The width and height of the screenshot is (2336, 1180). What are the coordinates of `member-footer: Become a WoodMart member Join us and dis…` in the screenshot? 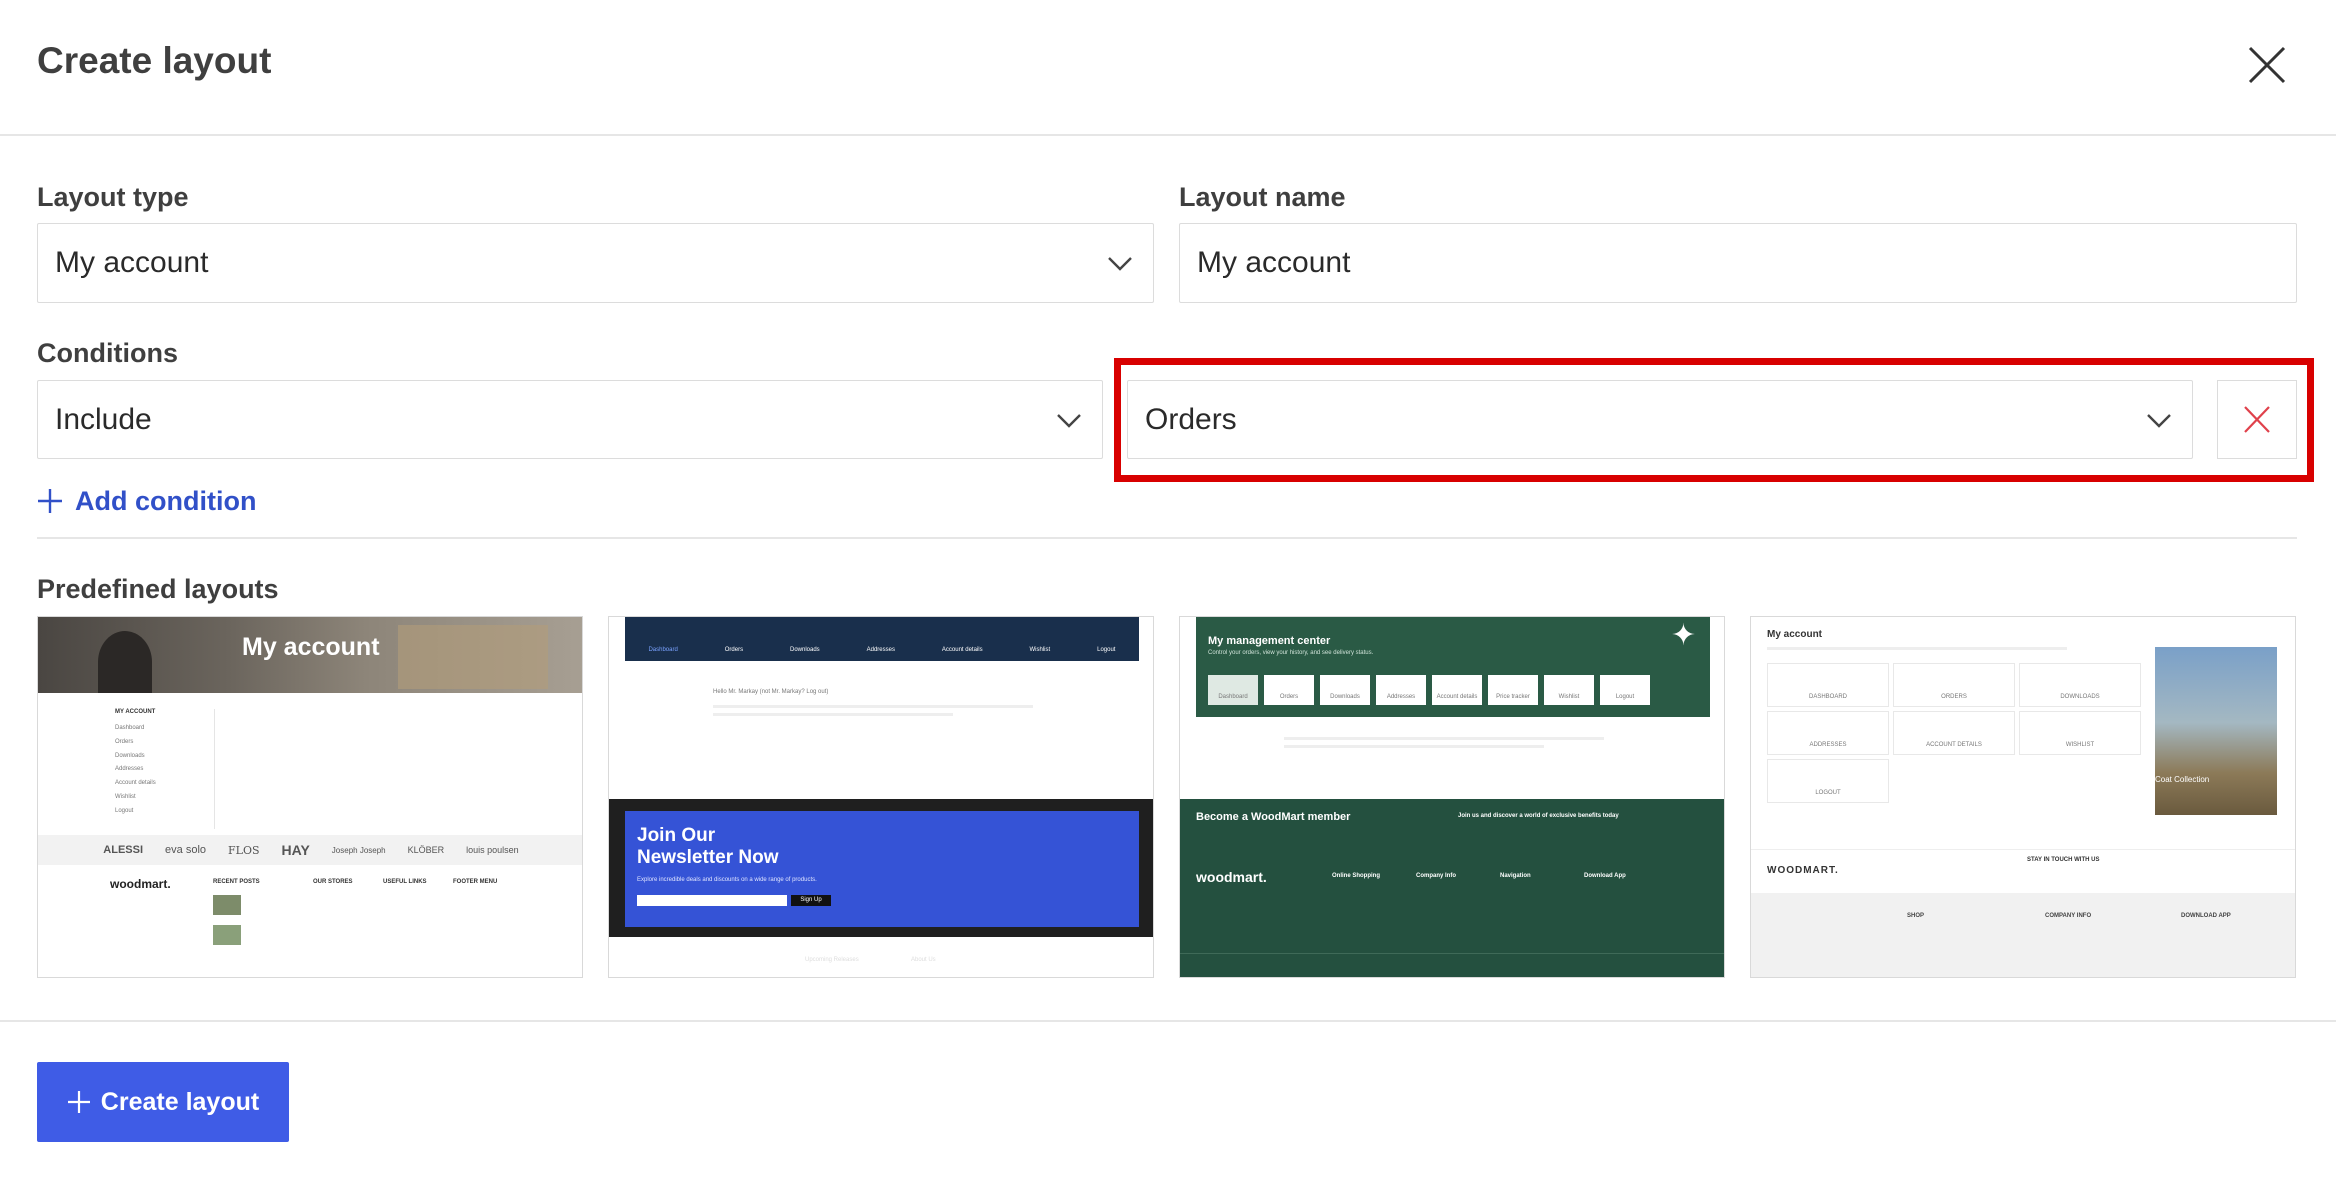 It's located at (1452, 888).